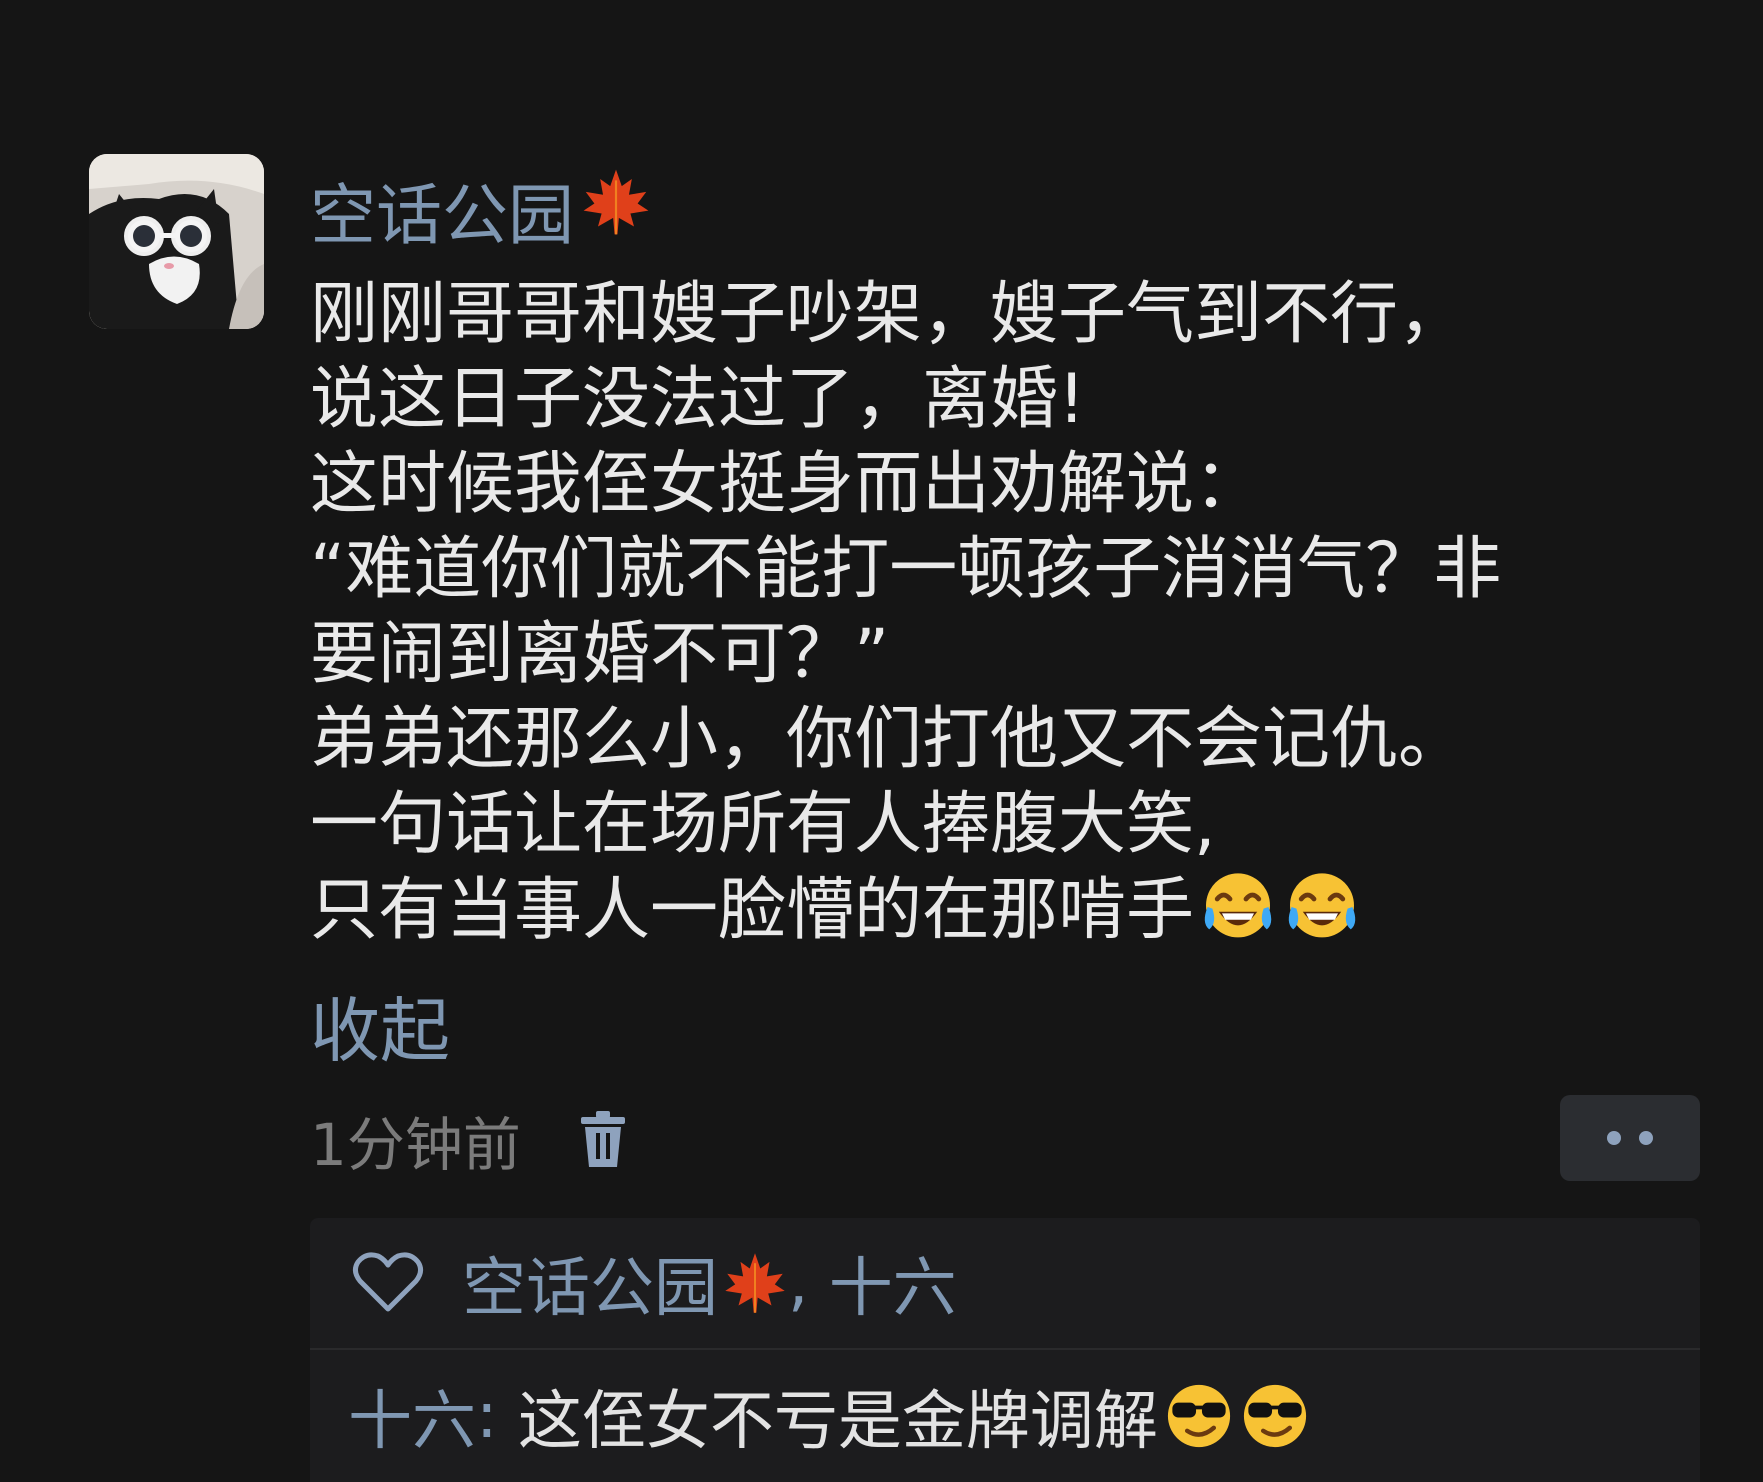  Describe the element at coordinates (600, 654) in the screenshot. I see `post-body-line: 要闹到离婚不可？”` at that location.